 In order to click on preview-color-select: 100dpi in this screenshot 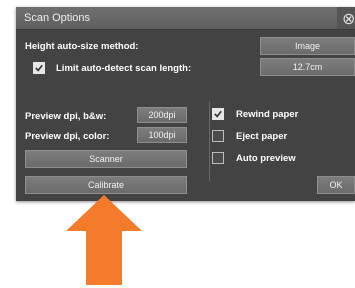, I will do `click(162, 135)`.